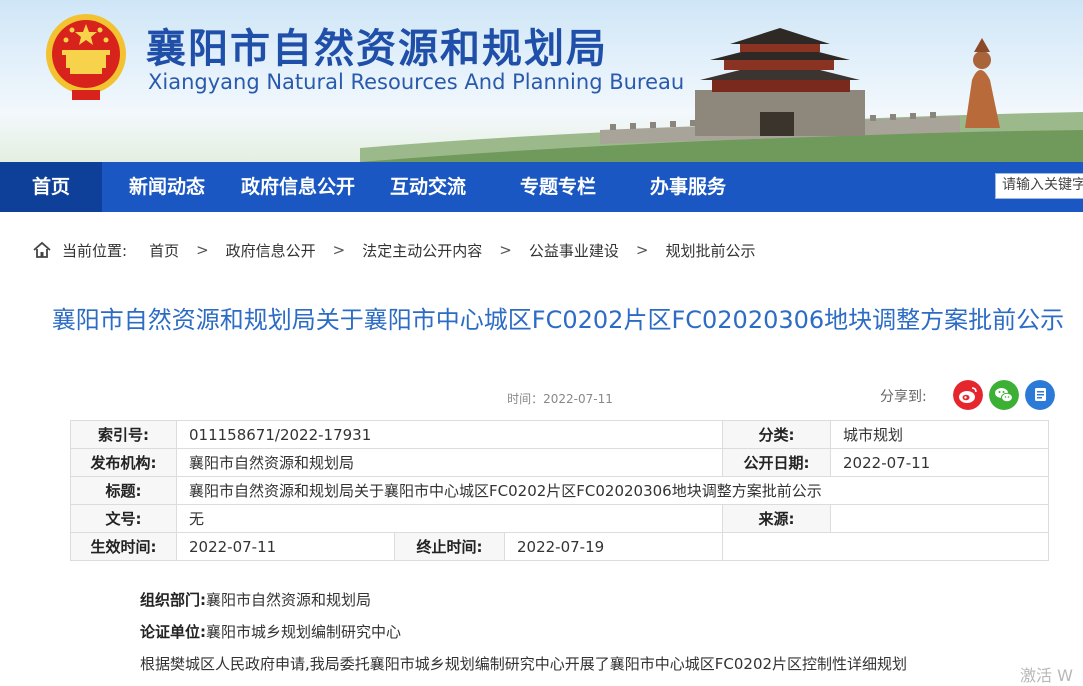 This screenshot has height=686, width=1083. Describe the element at coordinates (173, 600) in the screenshot. I see `org-label: 组织部门:` at that location.